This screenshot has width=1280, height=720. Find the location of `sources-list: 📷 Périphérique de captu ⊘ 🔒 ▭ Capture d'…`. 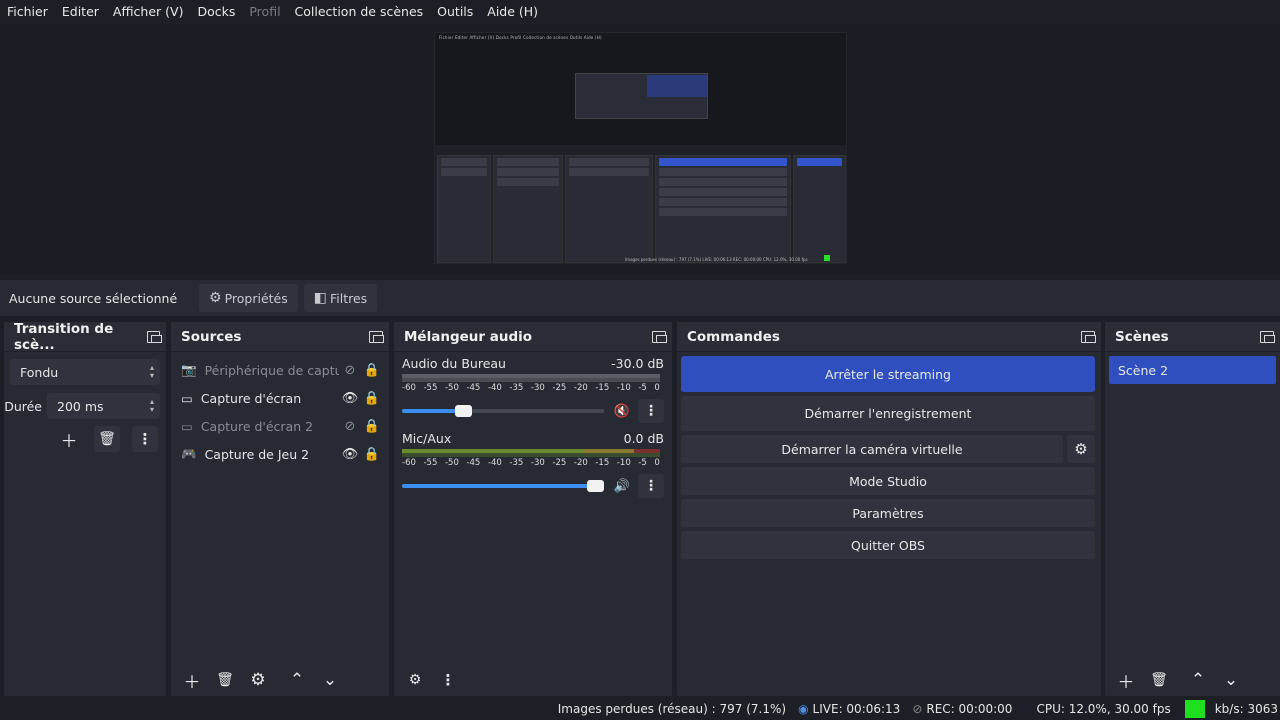

sources-list: 📷 Périphérique de captu ⊘ 🔒 ▭ Capture d'… is located at coordinates (280, 412).